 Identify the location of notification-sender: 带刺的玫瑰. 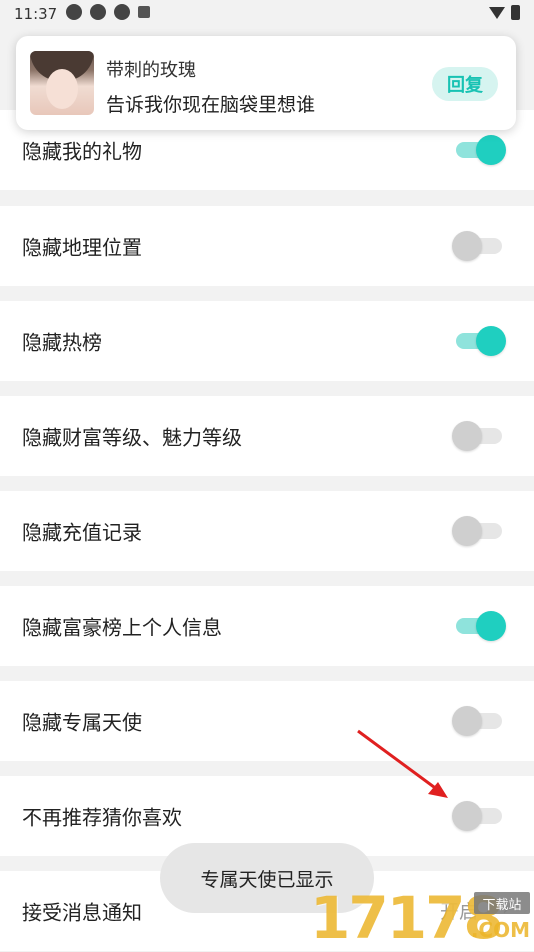
(151, 70).